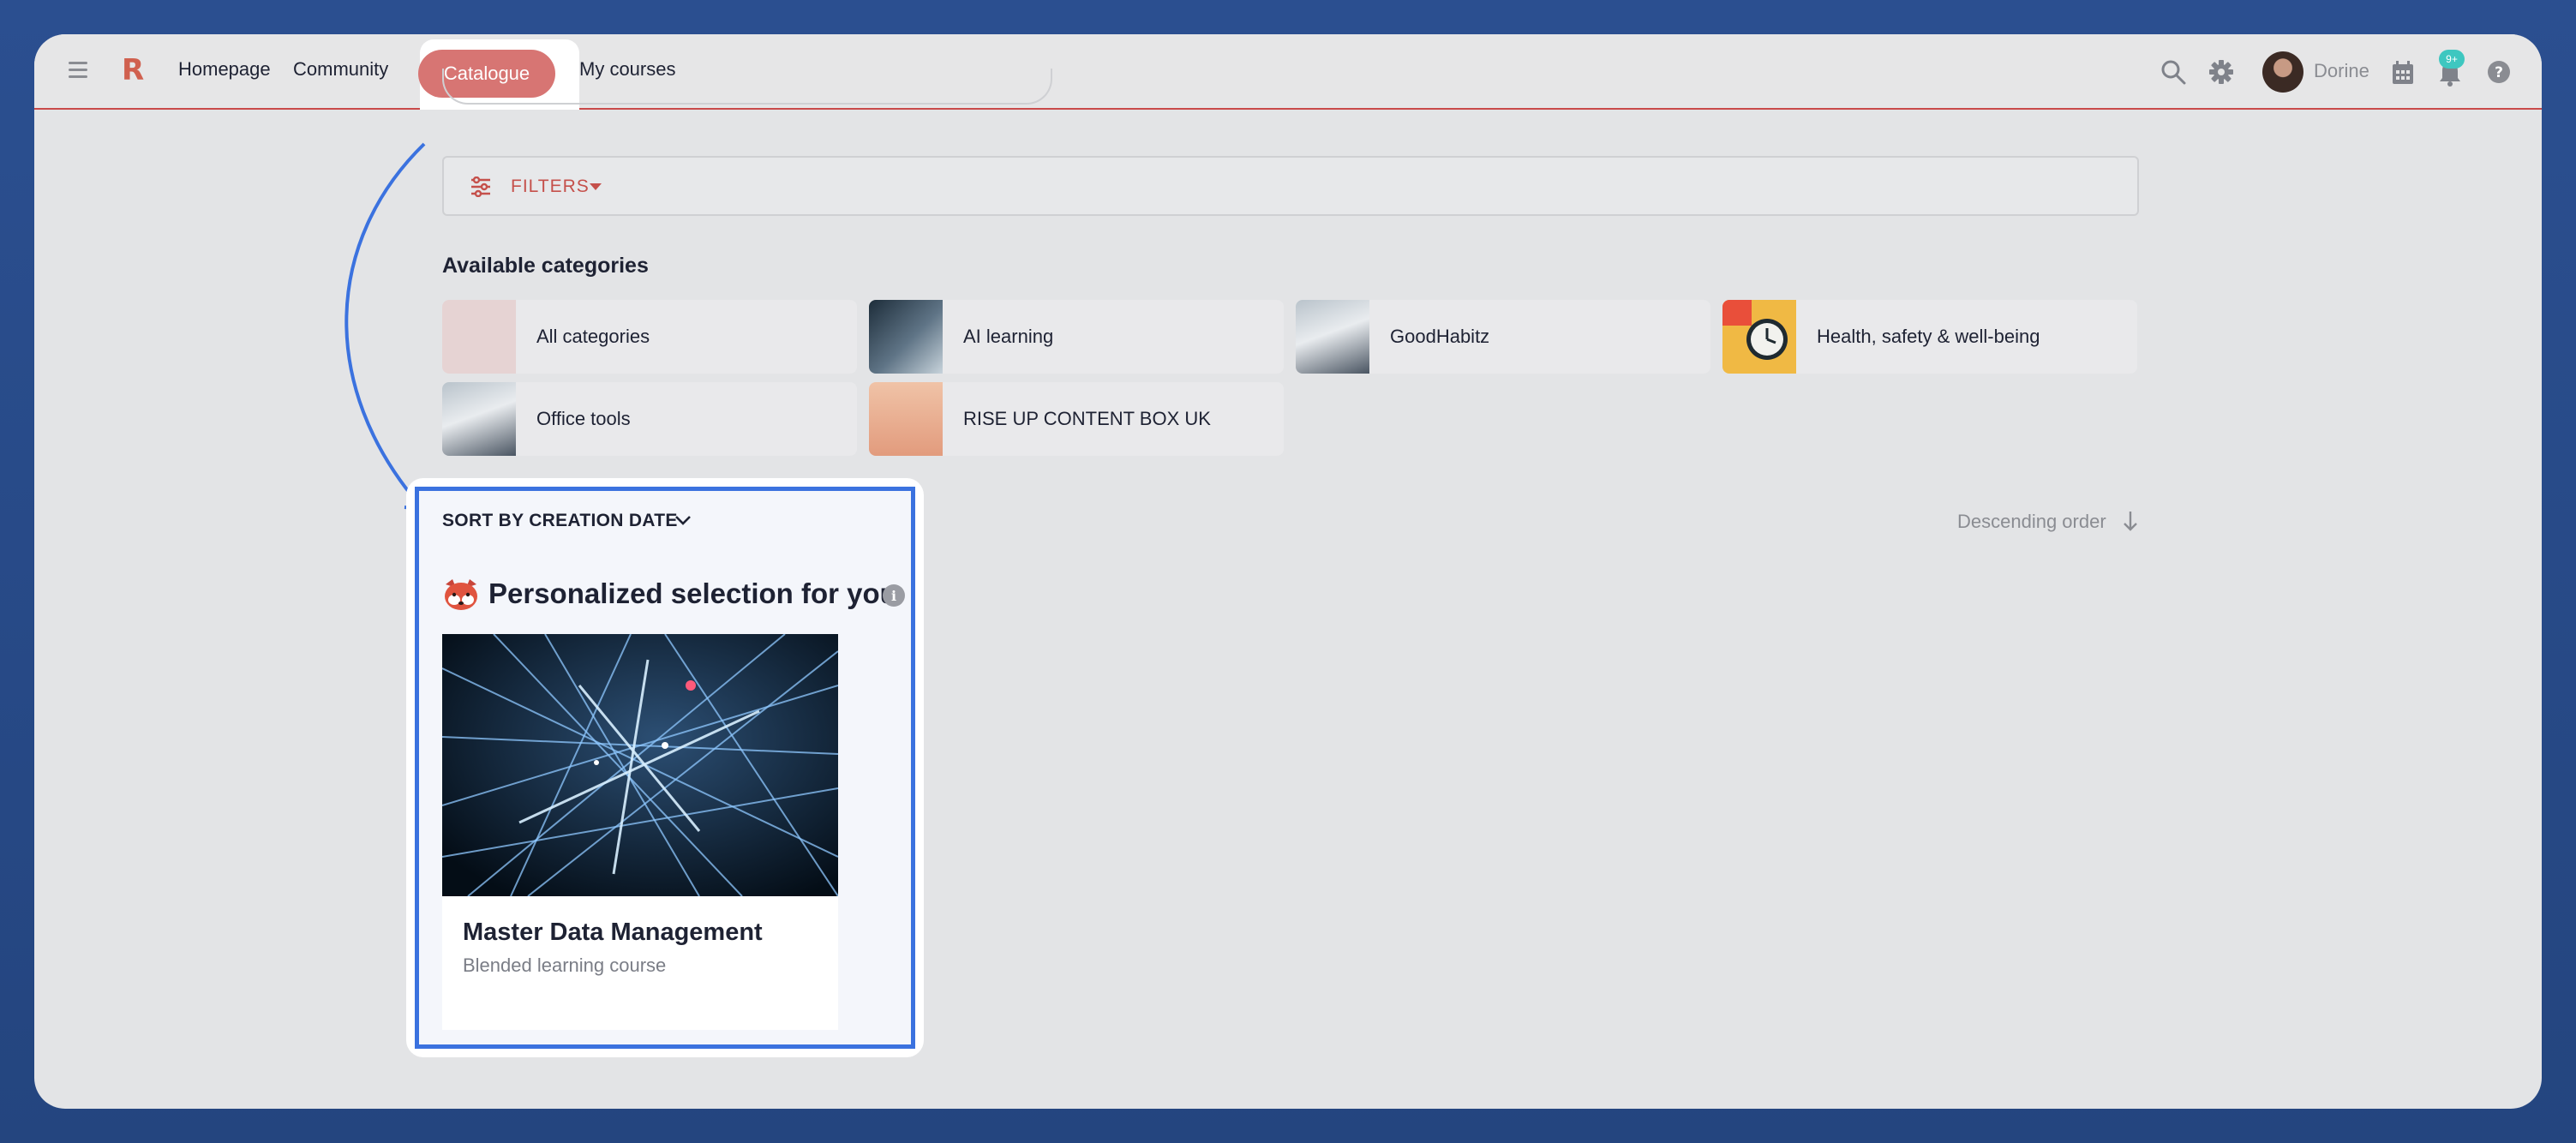  What do you see at coordinates (2452, 59) in the screenshot?
I see `notification-badge: 9+` at bounding box center [2452, 59].